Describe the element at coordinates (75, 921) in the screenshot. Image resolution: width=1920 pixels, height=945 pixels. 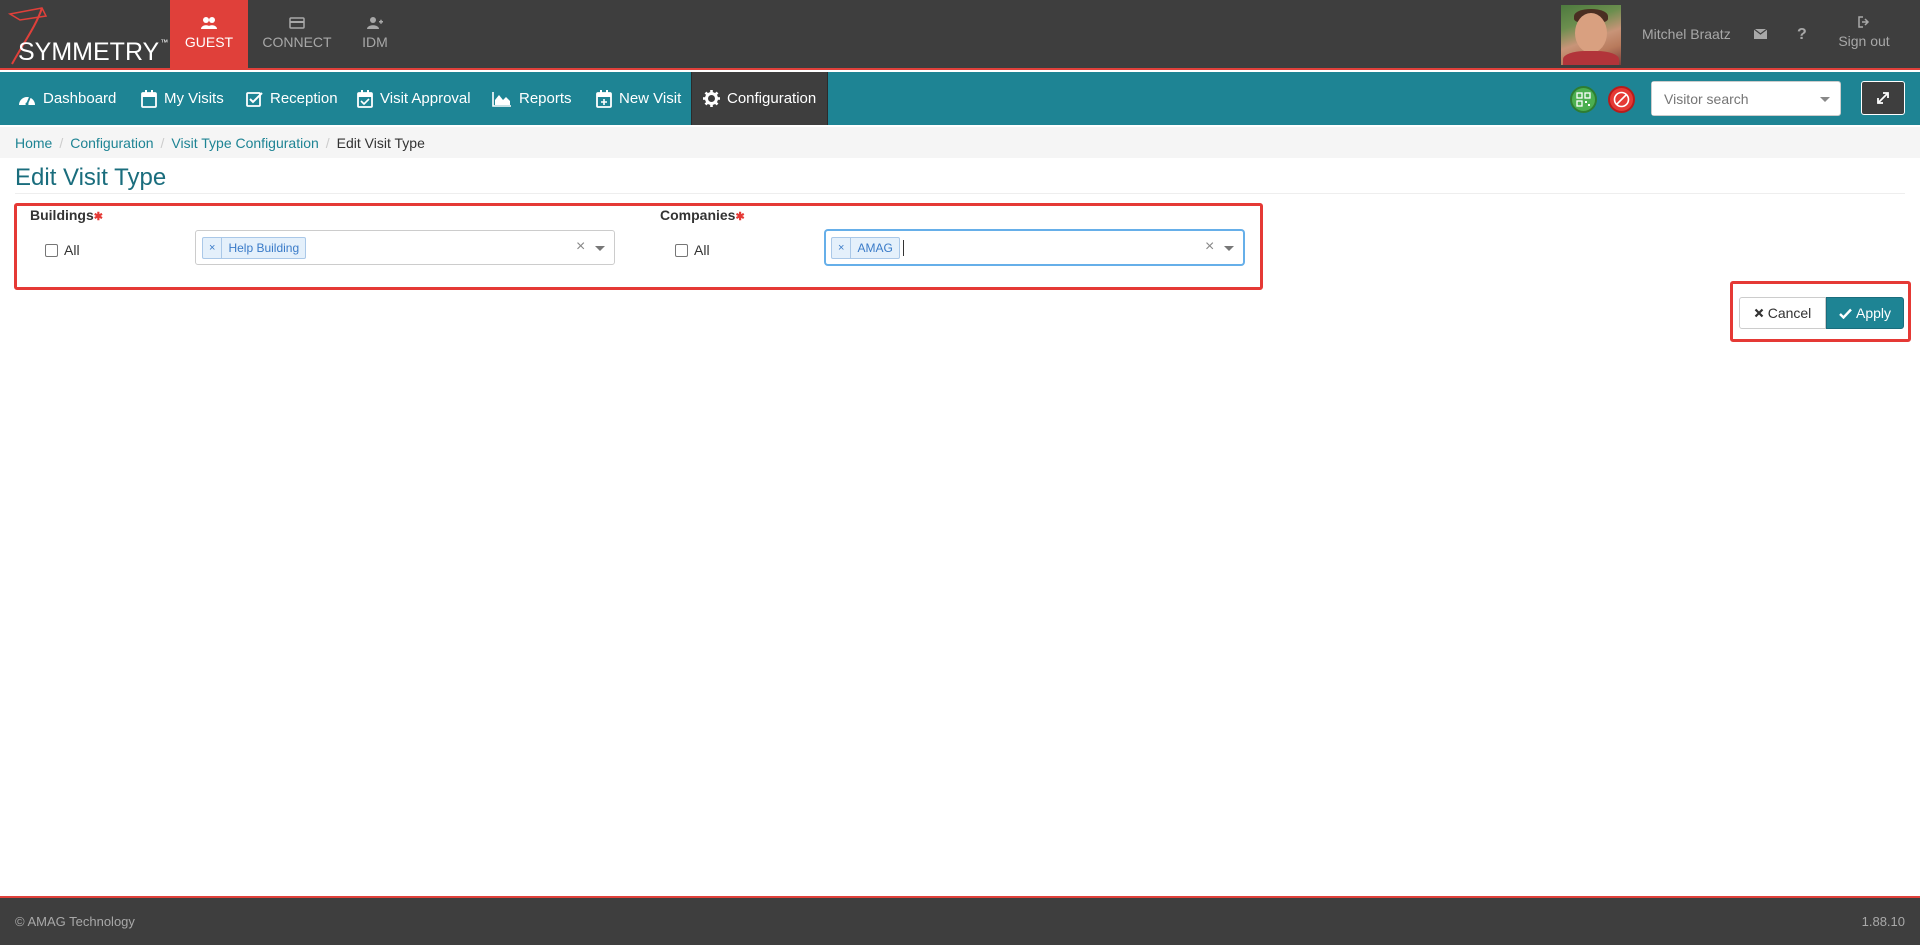
I see `footer-copyright: © AMAG Technology` at that location.